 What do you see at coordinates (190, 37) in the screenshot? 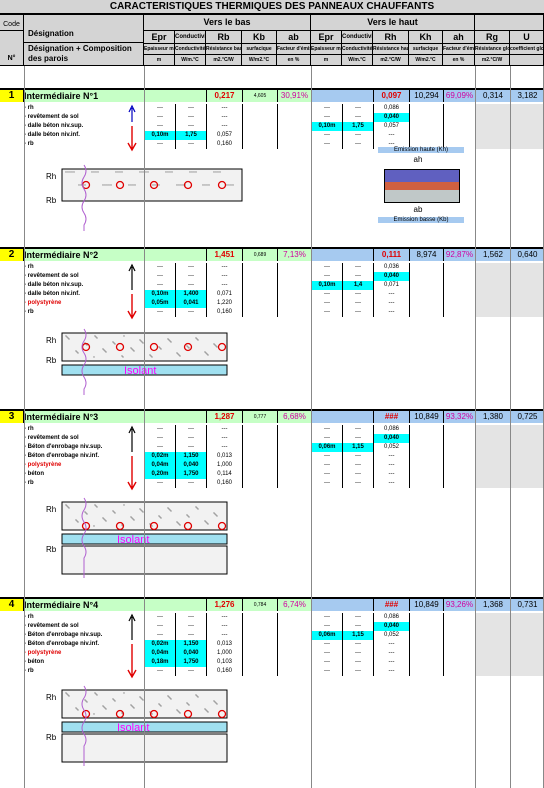
I see `header-col-1: Conductivit` at bounding box center [190, 37].